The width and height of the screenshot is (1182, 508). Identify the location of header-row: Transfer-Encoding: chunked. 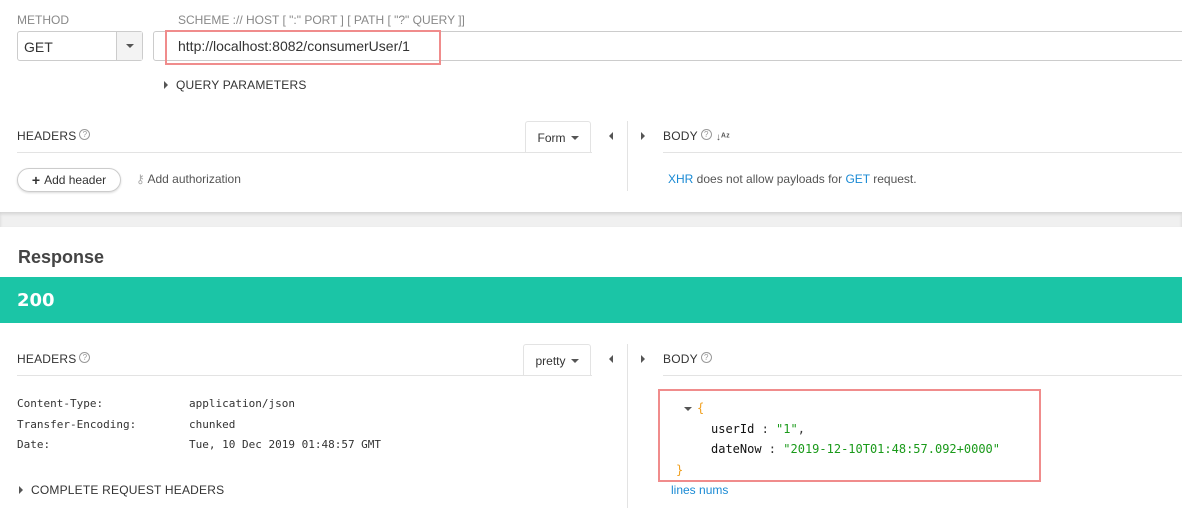
(199, 425).